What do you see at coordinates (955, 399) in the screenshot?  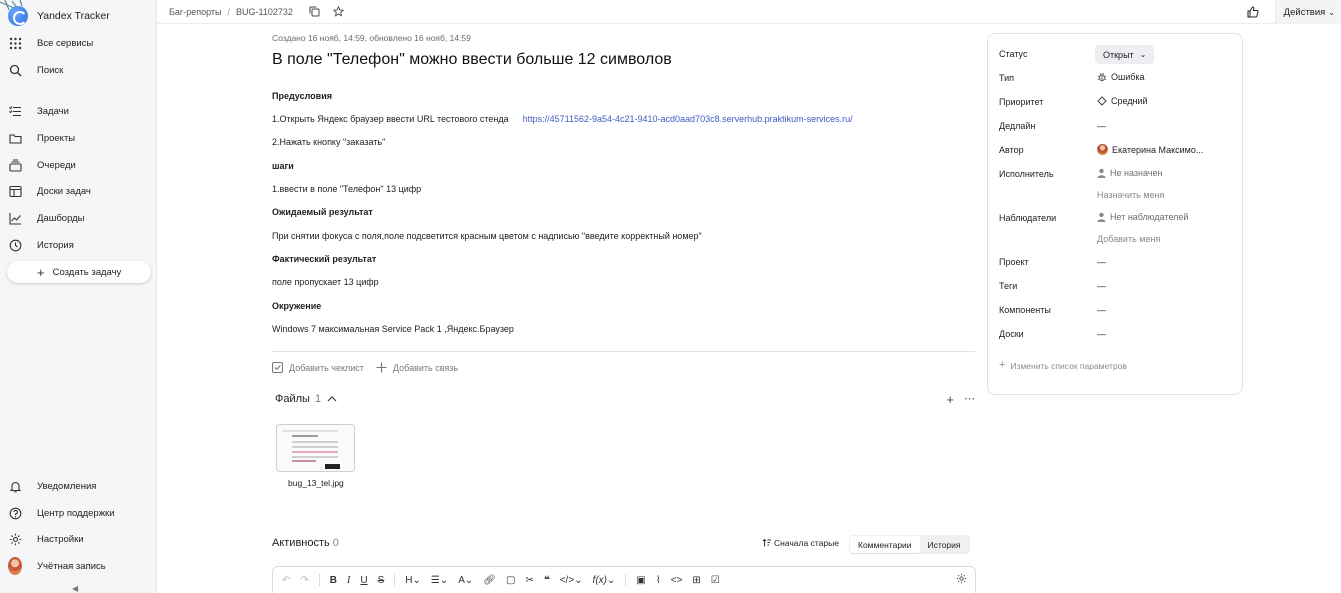 I see `files-tools: + ⋯` at bounding box center [955, 399].